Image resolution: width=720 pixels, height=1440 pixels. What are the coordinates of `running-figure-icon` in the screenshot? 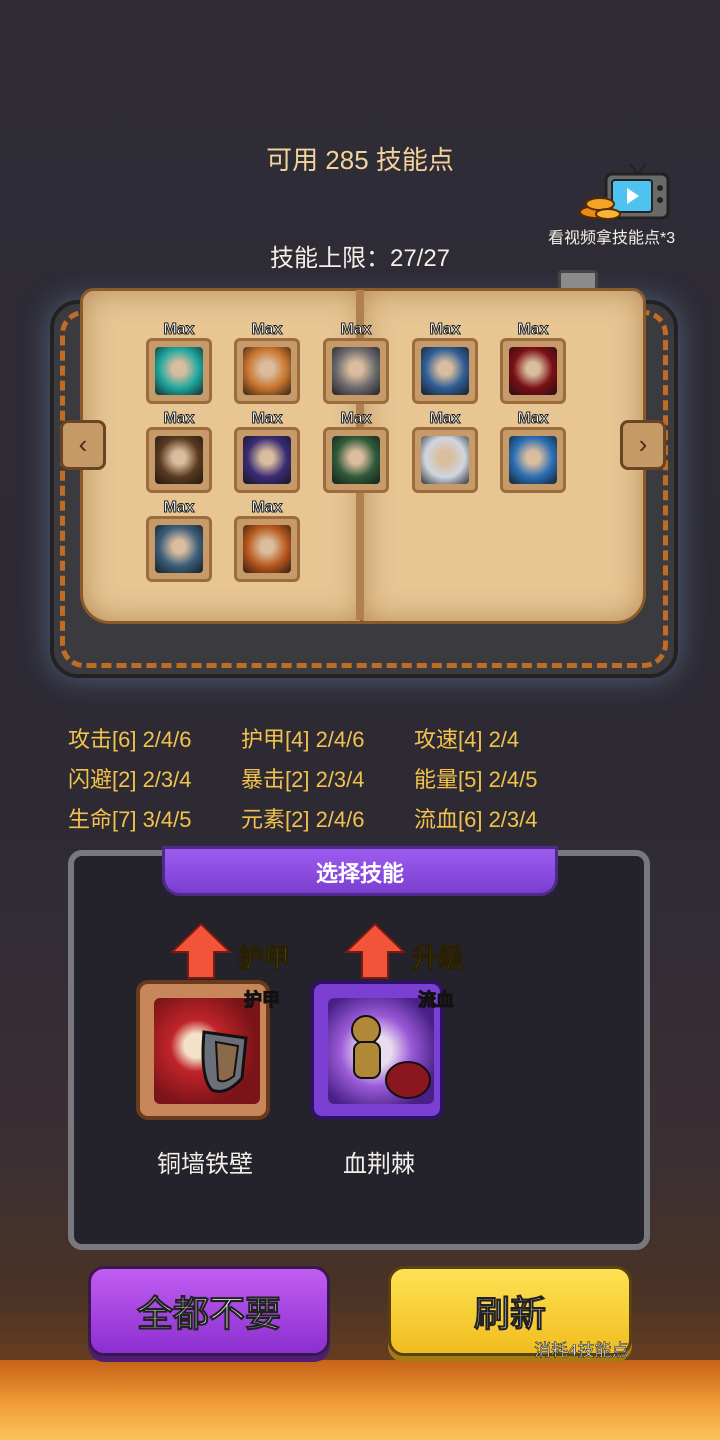 It's located at (356, 371).